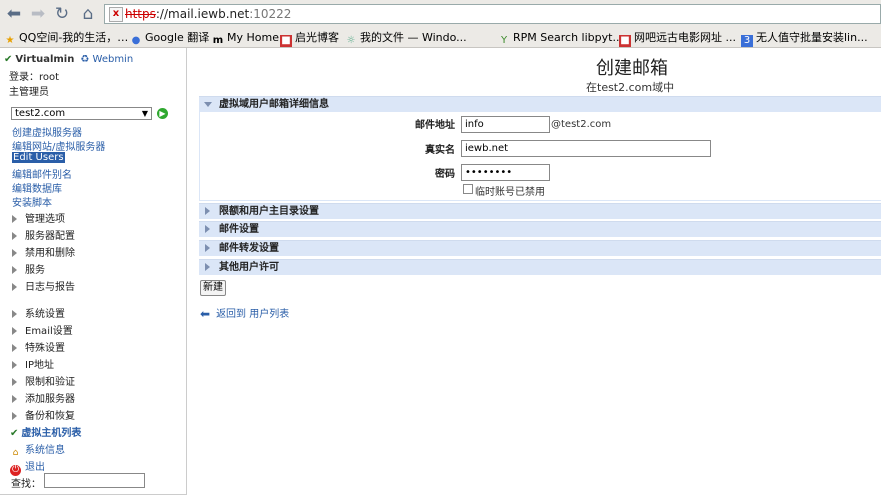 This screenshot has width=881, height=500. I want to click on menu-host-list: ✔ 虚拟主机列表, so click(45, 431).